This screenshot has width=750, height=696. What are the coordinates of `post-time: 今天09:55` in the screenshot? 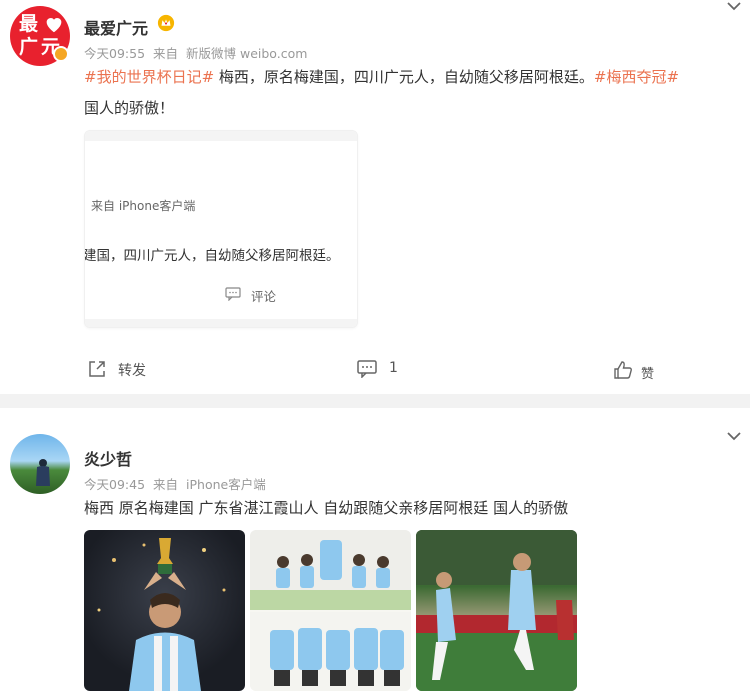 It's located at (114, 53).